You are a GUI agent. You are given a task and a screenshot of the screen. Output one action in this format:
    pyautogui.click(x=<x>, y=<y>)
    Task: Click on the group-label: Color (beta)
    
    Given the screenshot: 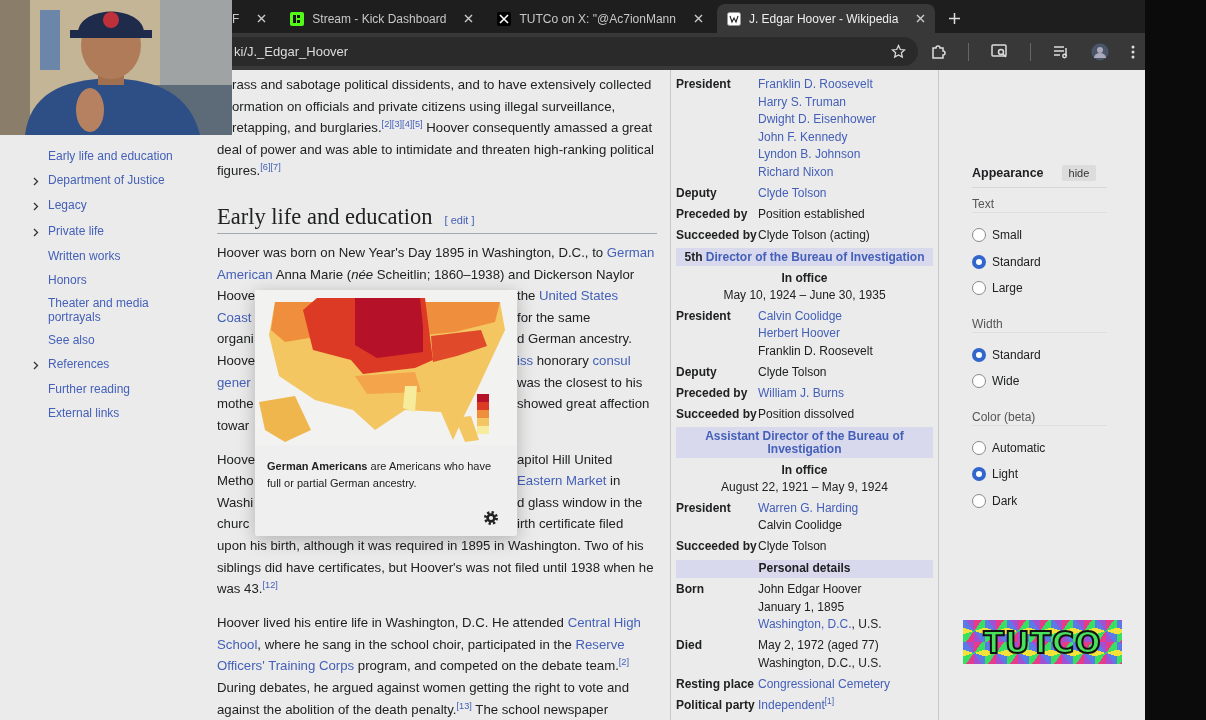 What is the action you would take?
    pyautogui.click(x=1039, y=416)
    